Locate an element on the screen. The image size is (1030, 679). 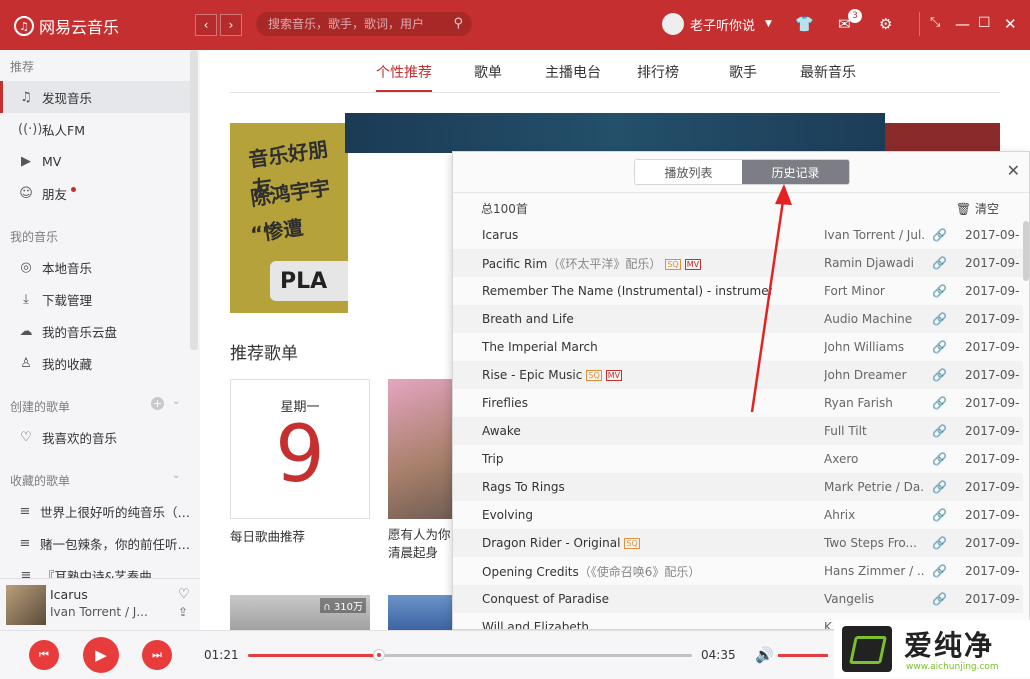
track-artist: Audio Machine is located at coordinates (874, 319).